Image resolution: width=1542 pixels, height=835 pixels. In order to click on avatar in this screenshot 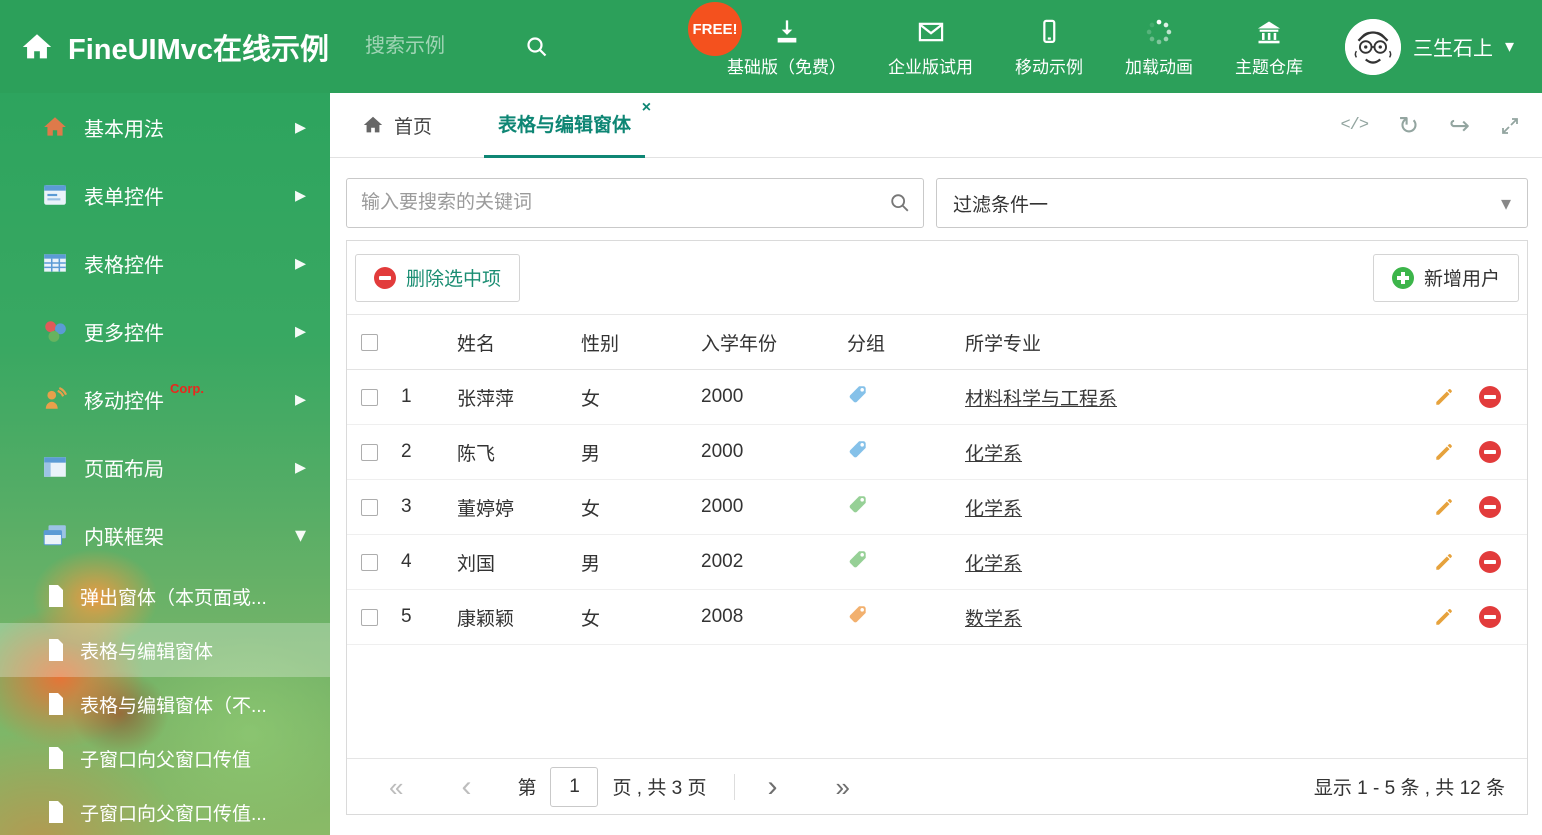, I will do `click(1372, 46)`.